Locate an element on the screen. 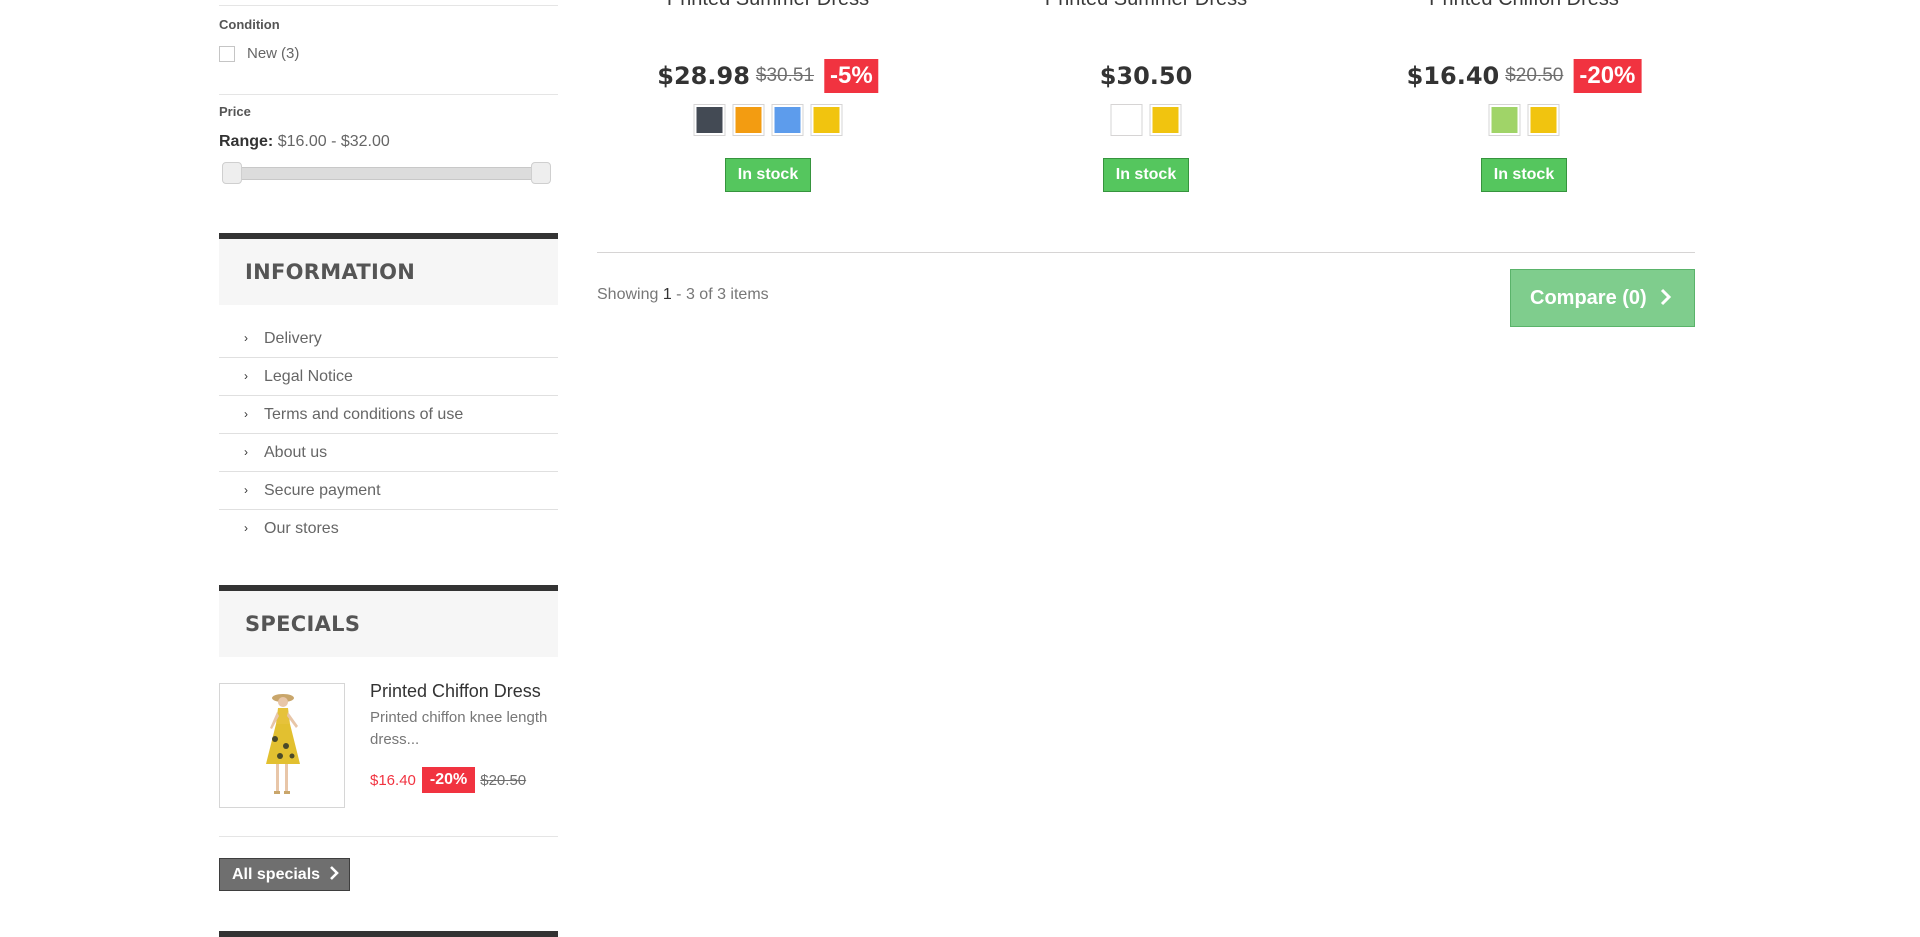 The width and height of the screenshot is (1920, 937). all-specials-label: All specials is located at coordinates (276, 874).